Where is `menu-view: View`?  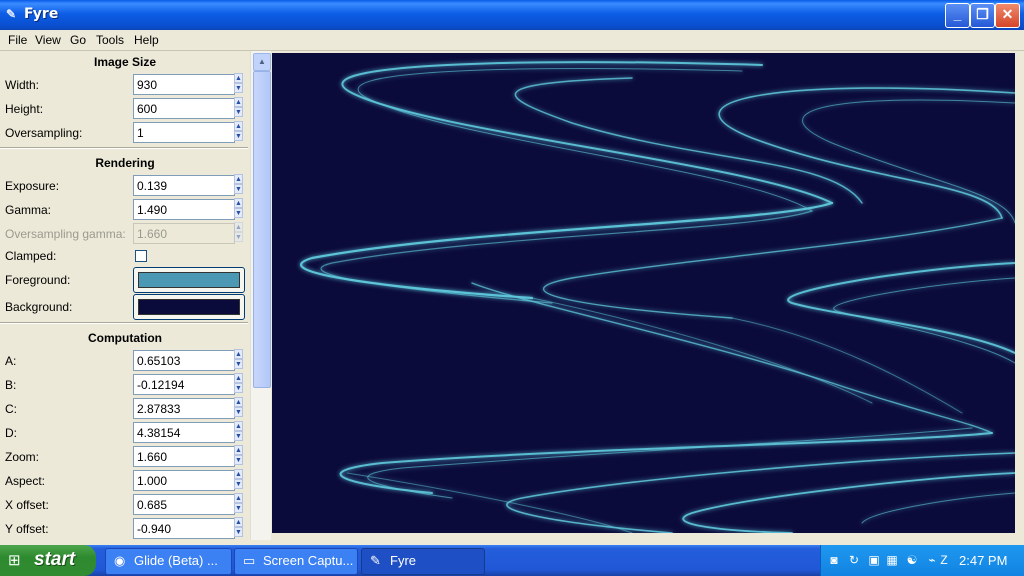 menu-view: View is located at coordinates (48, 40).